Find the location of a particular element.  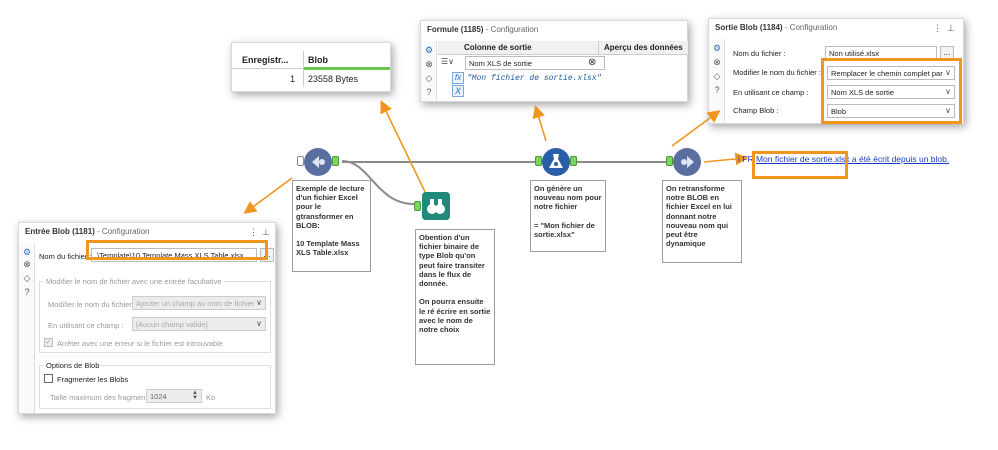

browse-node is located at coordinates (436, 206).